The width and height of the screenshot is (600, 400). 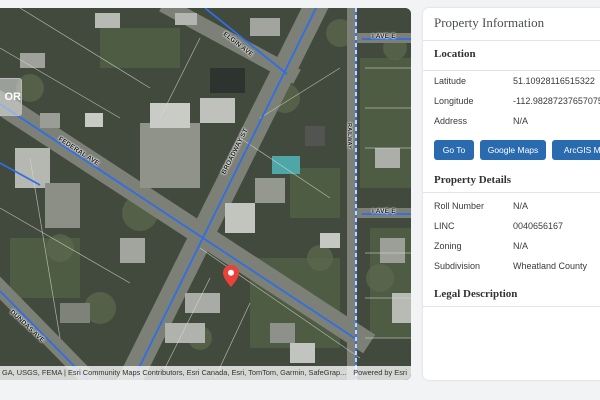 What do you see at coordinates (455, 54) in the screenshot?
I see `location-heading: Location` at bounding box center [455, 54].